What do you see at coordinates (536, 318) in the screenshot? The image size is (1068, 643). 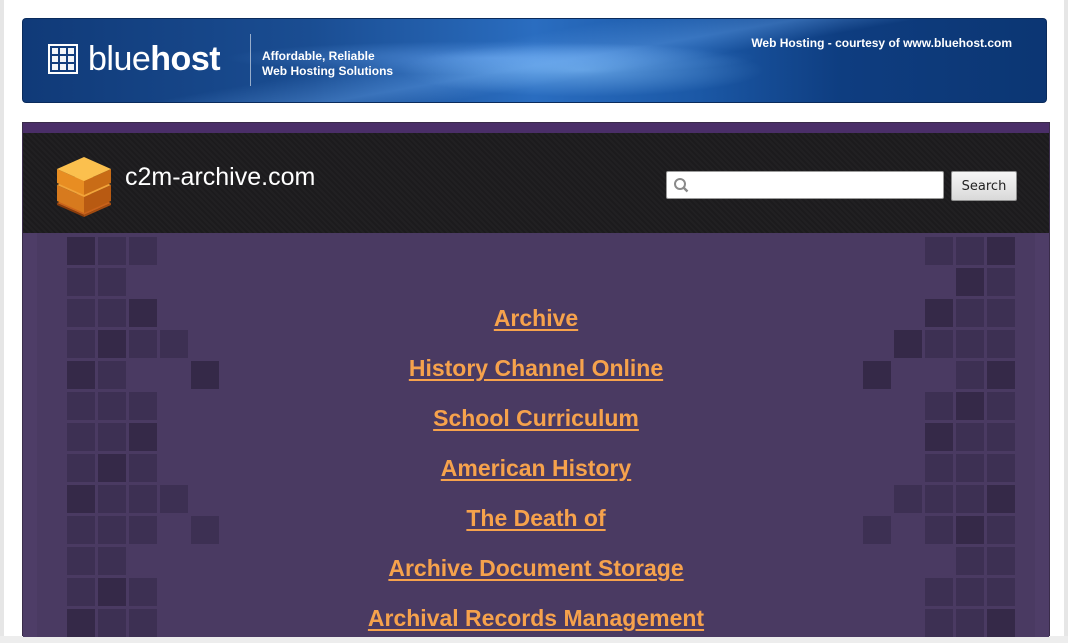 I see `link-archive: Archive` at bounding box center [536, 318].